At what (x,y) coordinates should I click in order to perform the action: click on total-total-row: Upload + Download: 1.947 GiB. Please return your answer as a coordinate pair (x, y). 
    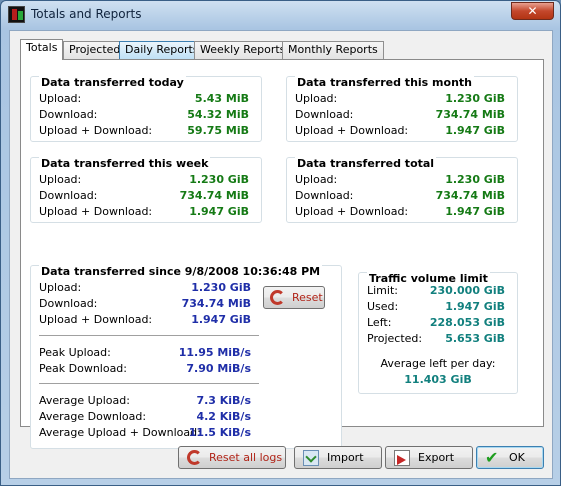
    Looking at the image, I should click on (400, 212).